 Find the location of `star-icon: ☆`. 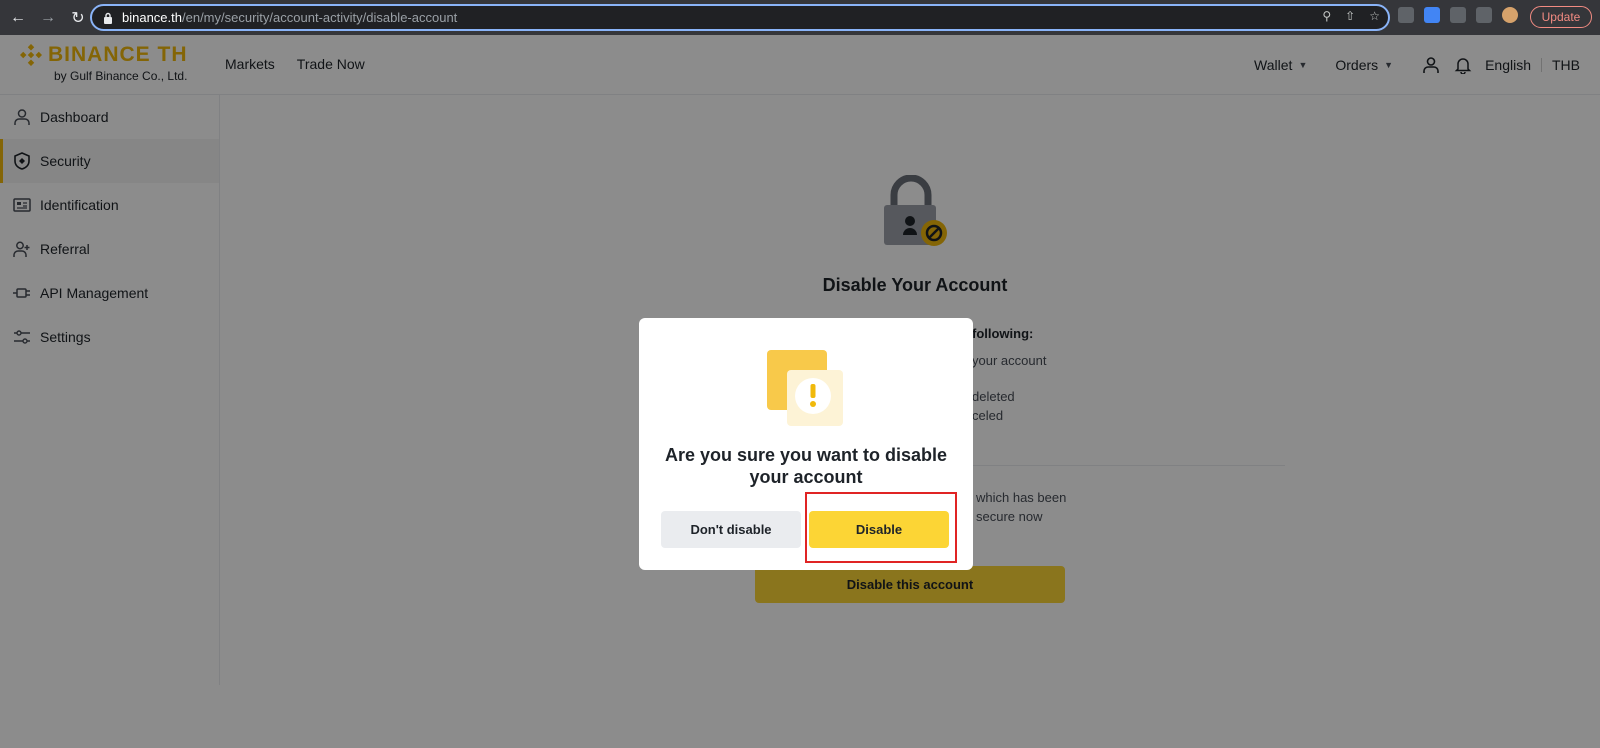

star-icon: ☆ is located at coordinates (1374, 16).